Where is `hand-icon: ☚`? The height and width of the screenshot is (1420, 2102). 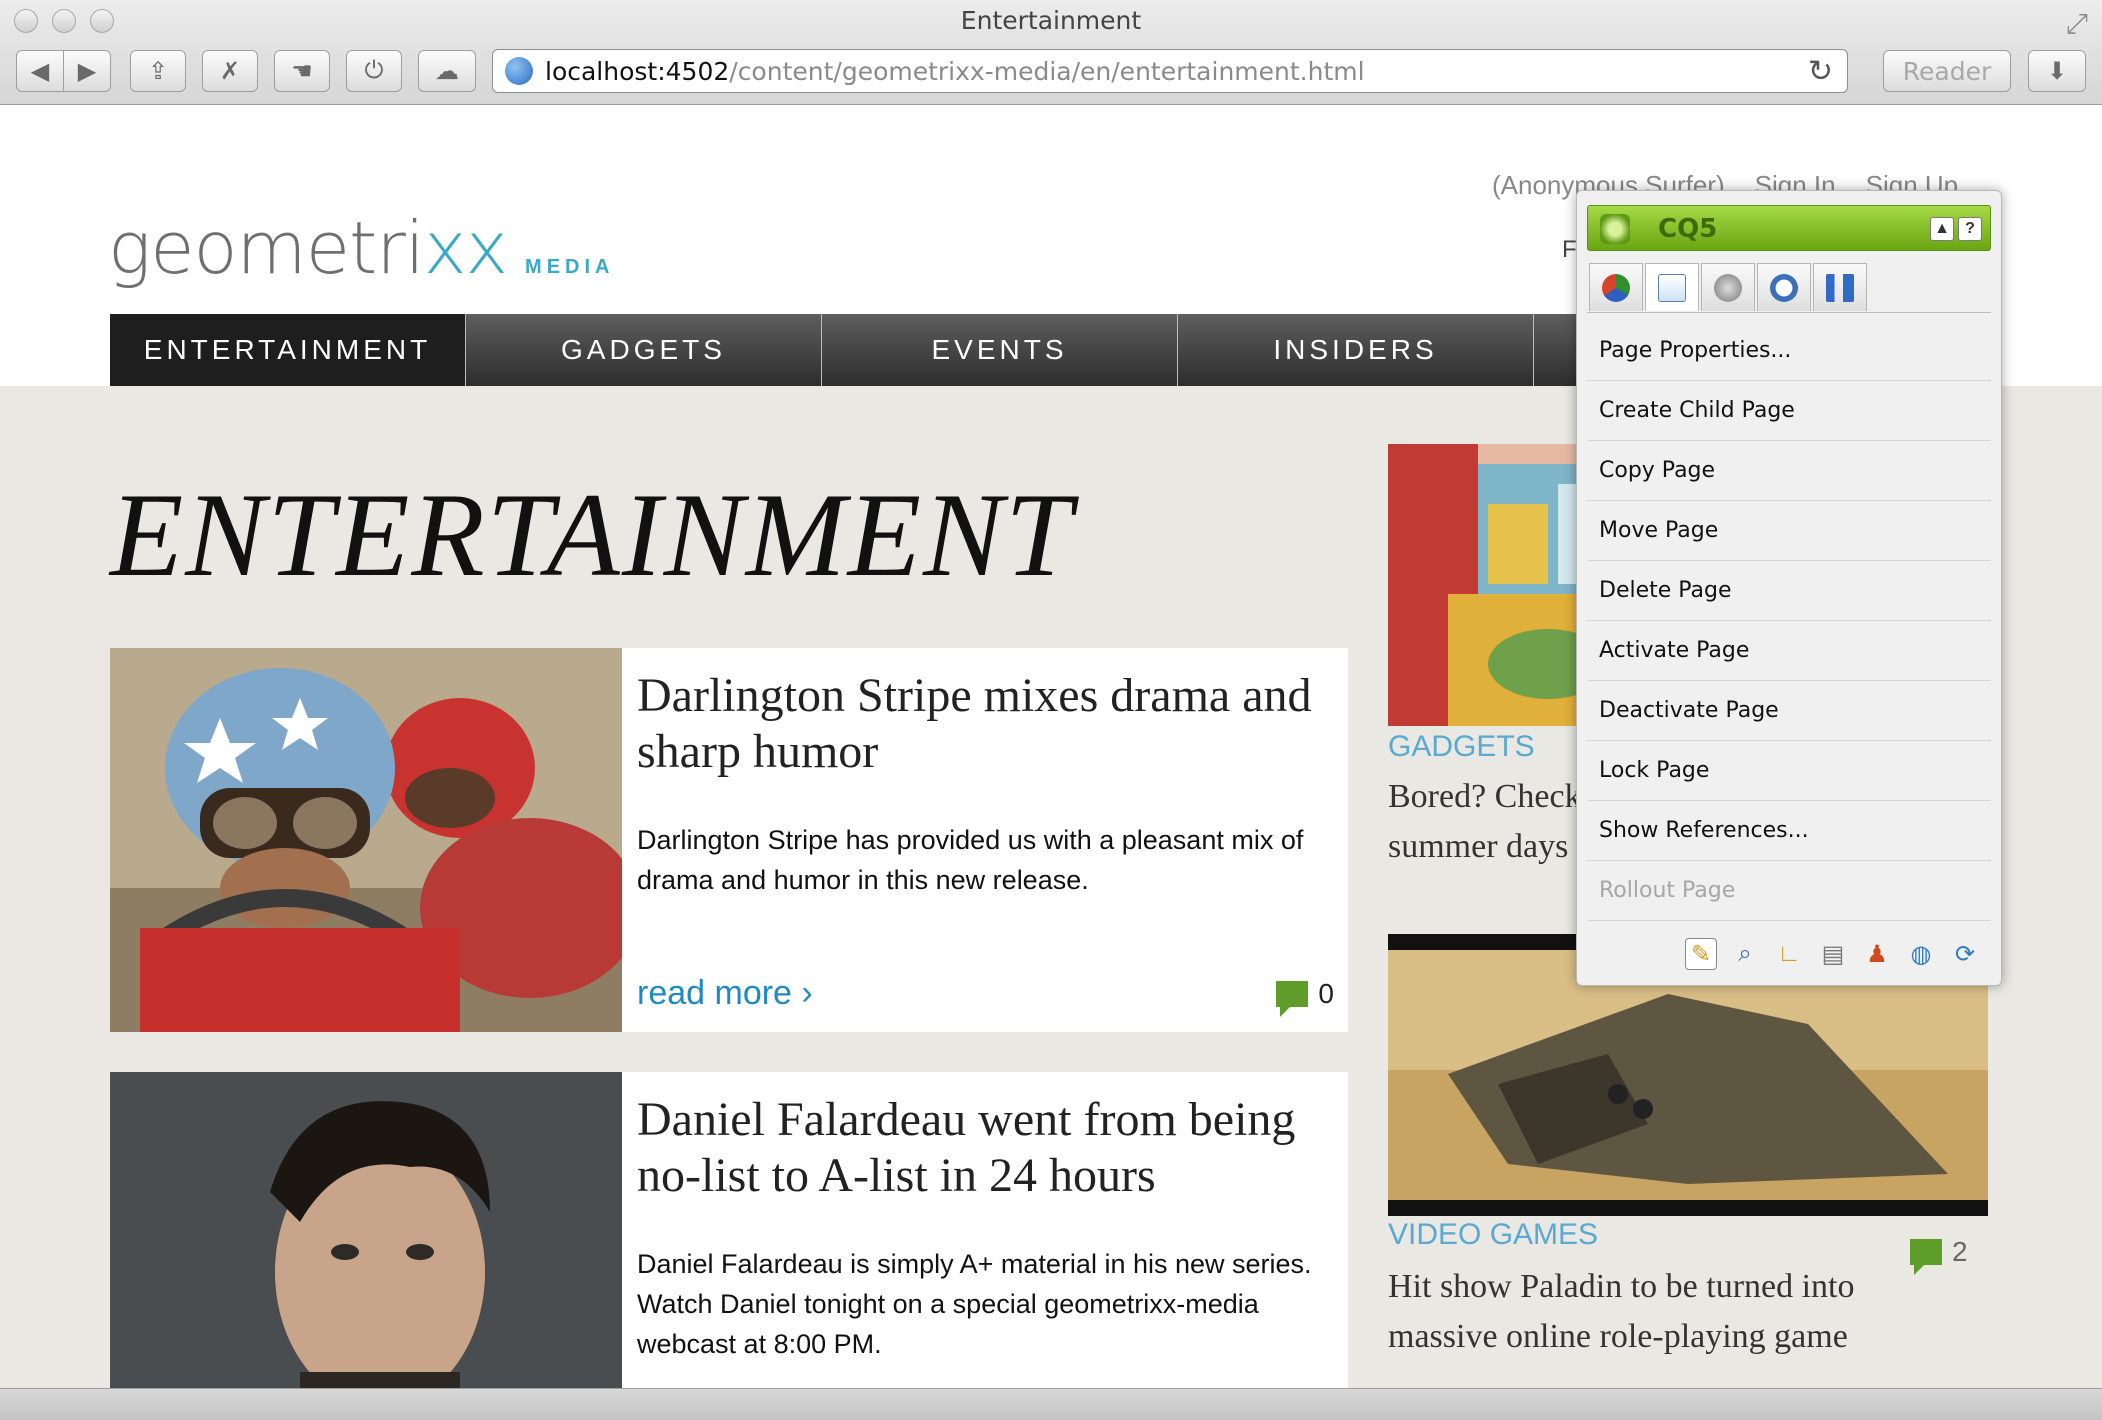 hand-icon: ☚ is located at coordinates (302, 71).